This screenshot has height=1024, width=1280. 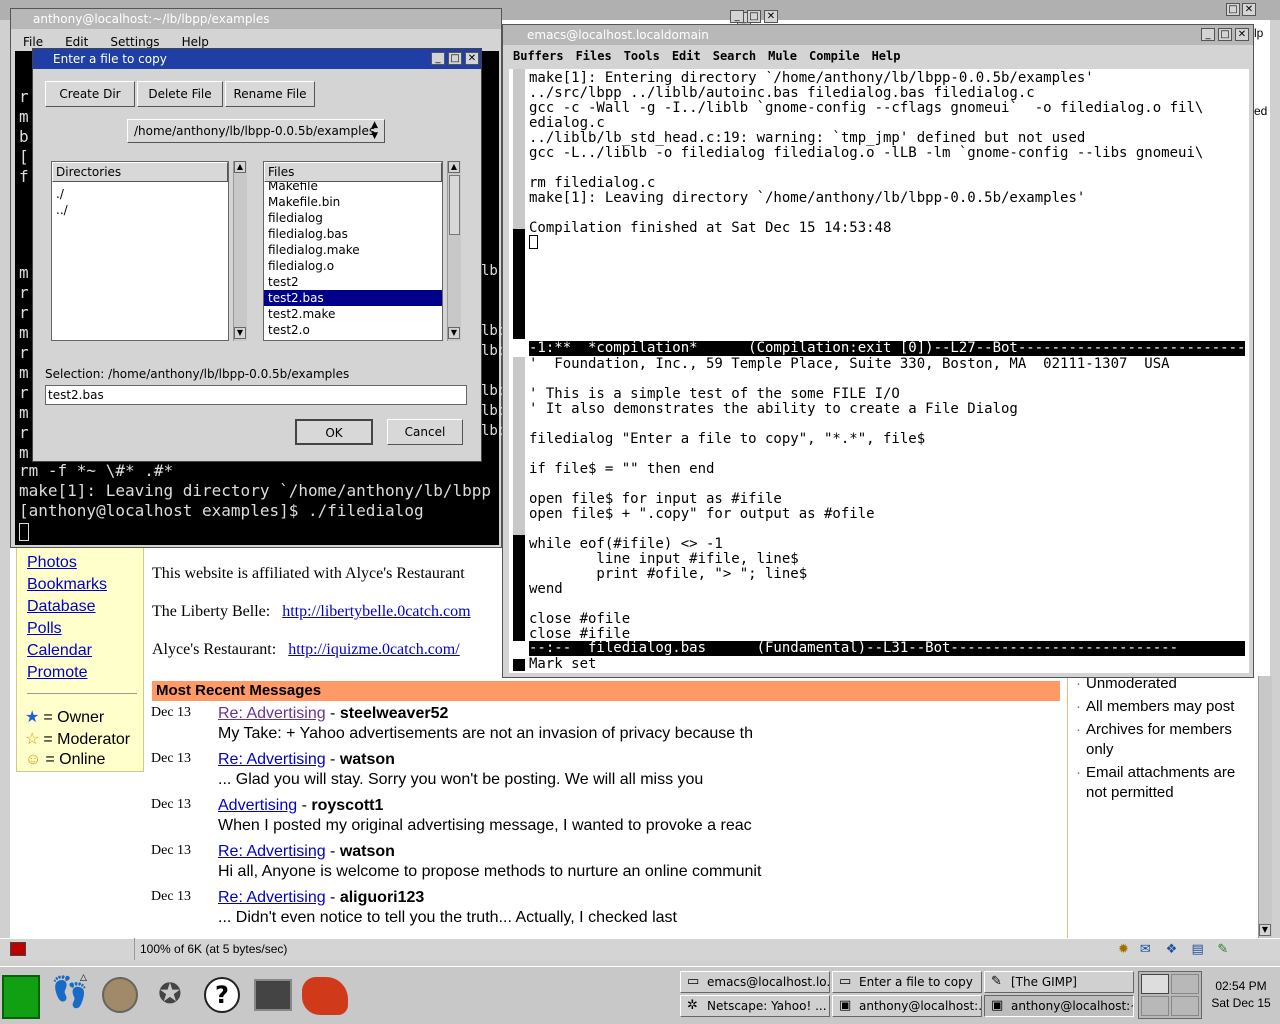 What do you see at coordinates (195, 42) in the screenshot?
I see `terminal-menu-help: Help` at bounding box center [195, 42].